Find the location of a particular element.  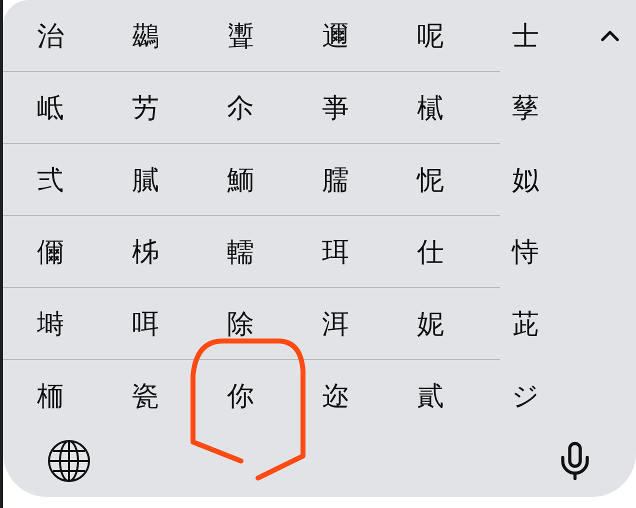

globe-icon is located at coordinates (69, 460).